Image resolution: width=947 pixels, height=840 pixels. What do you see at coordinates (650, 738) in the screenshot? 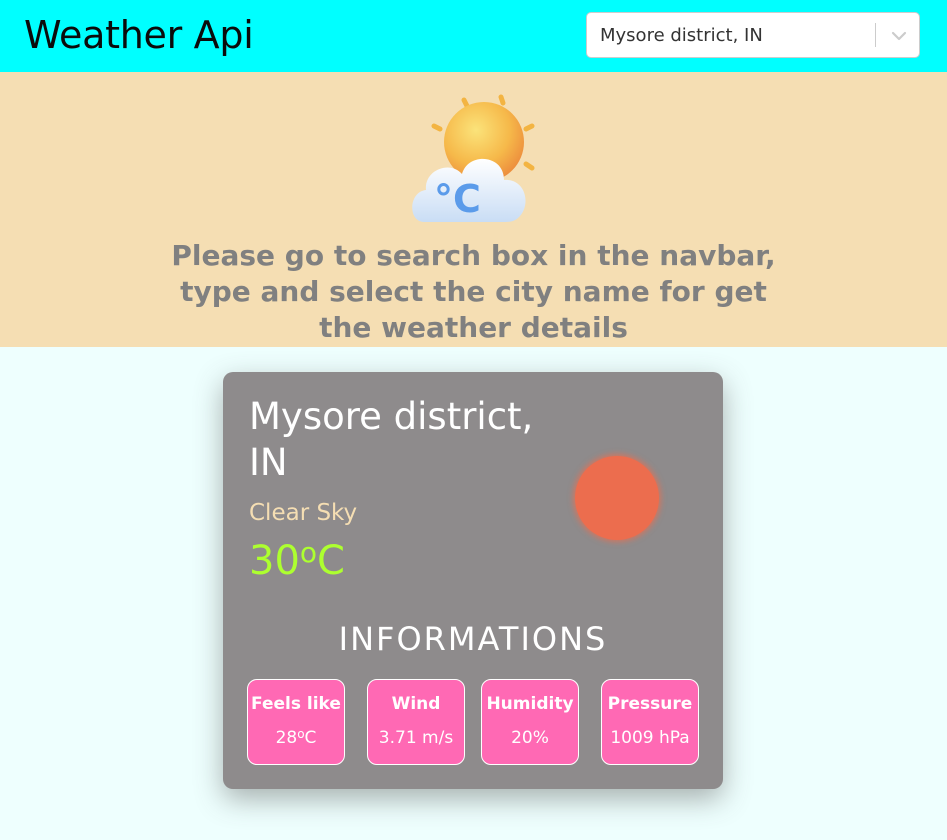
I see `tile-value: 1009 hPa` at bounding box center [650, 738].